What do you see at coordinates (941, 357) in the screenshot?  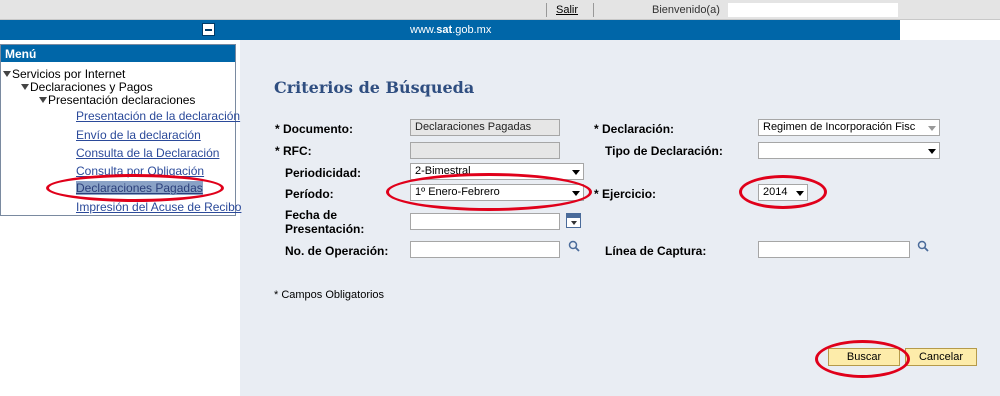 I see `cancel-button: Cancelar` at bounding box center [941, 357].